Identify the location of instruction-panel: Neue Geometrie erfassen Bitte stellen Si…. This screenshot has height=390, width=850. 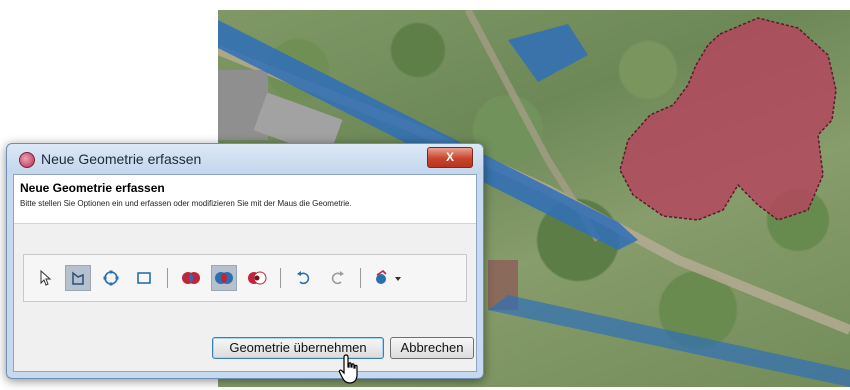
(245, 199).